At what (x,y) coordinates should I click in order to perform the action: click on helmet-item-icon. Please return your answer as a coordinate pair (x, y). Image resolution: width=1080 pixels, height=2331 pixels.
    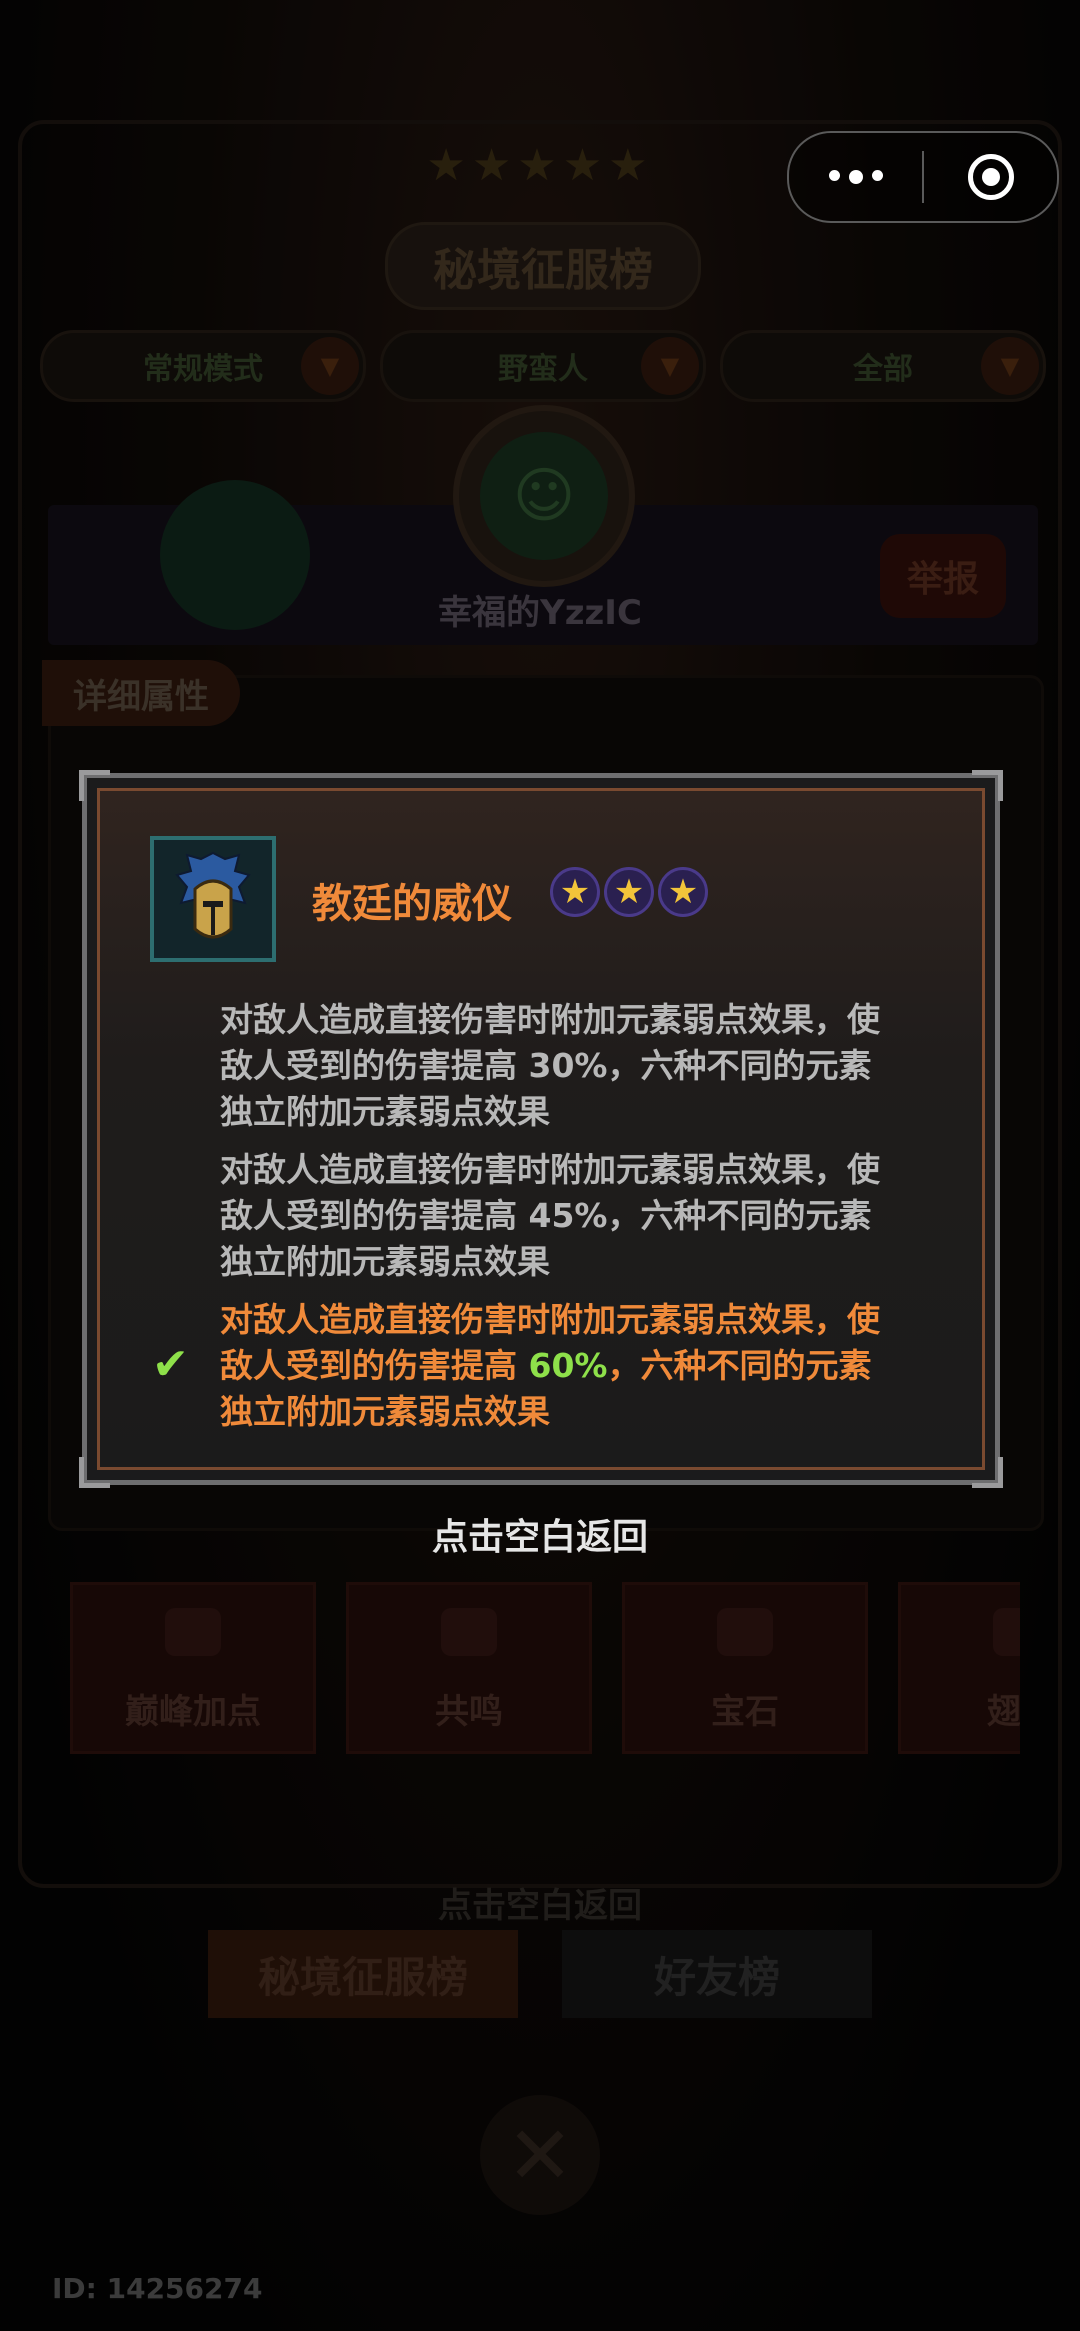
    Looking at the image, I should click on (213, 899).